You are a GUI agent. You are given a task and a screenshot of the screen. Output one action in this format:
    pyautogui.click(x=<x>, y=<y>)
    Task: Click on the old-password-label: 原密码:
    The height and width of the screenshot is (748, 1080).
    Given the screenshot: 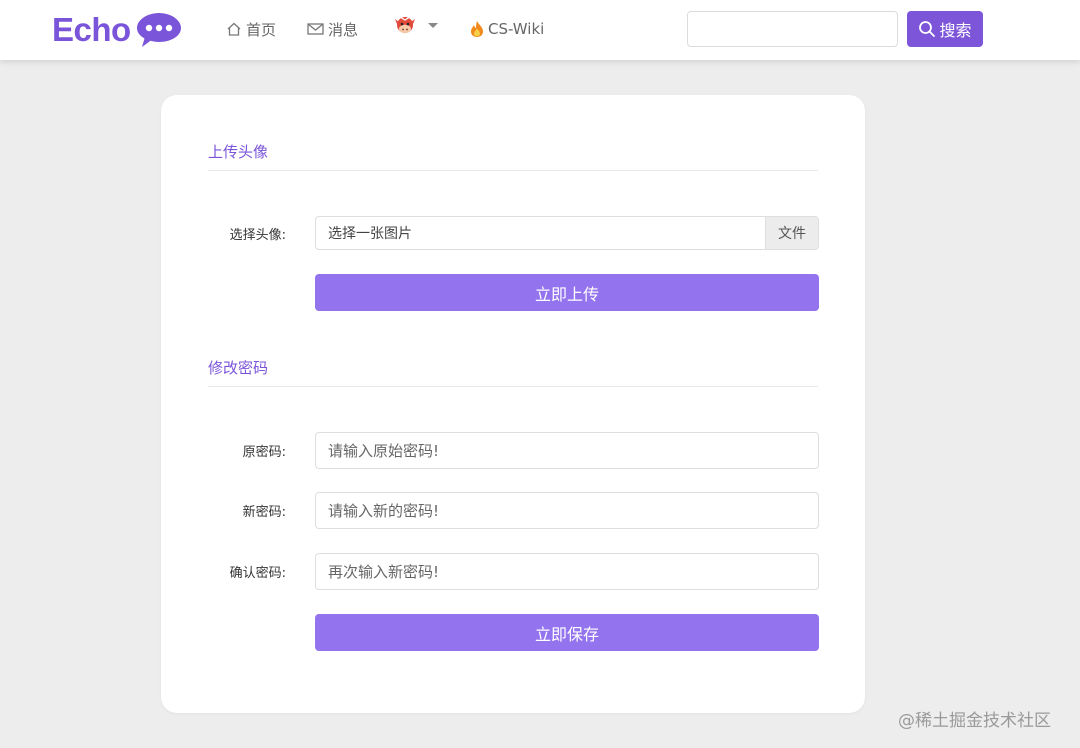 What is the action you would take?
    pyautogui.click(x=264, y=452)
    